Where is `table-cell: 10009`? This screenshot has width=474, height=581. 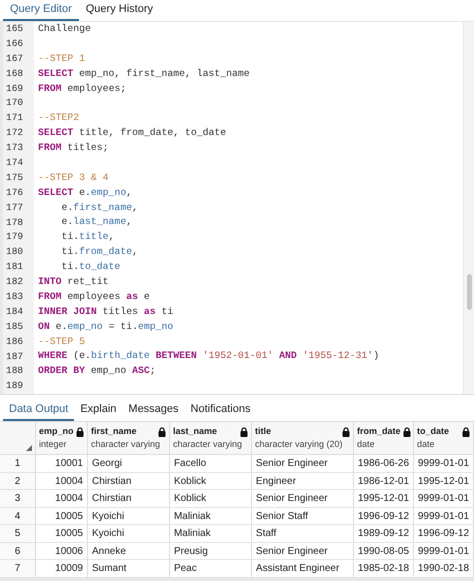 table-cell: 10009 is located at coordinates (62, 568).